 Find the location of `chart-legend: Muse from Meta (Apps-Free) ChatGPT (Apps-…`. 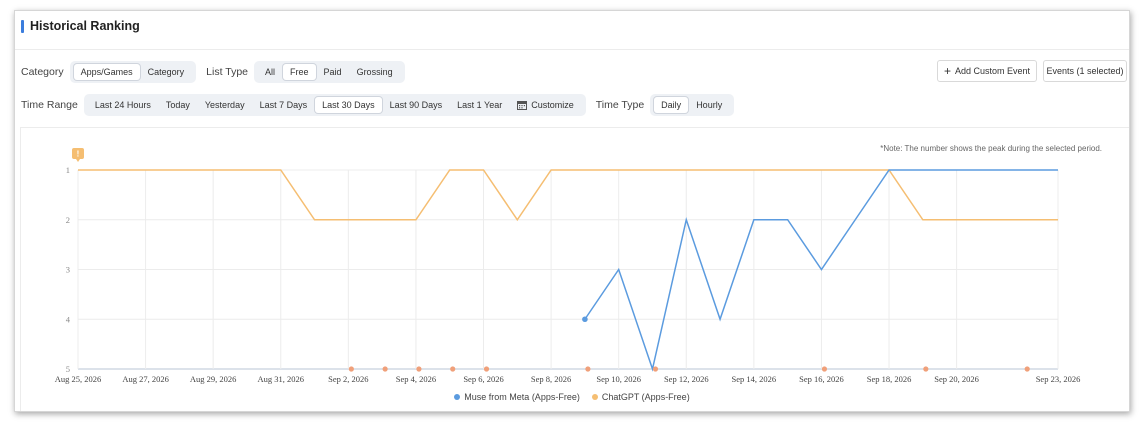

chart-legend: Muse from Meta (Apps-Free) ChatGPT (Apps-… is located at coordinates (572, 397).